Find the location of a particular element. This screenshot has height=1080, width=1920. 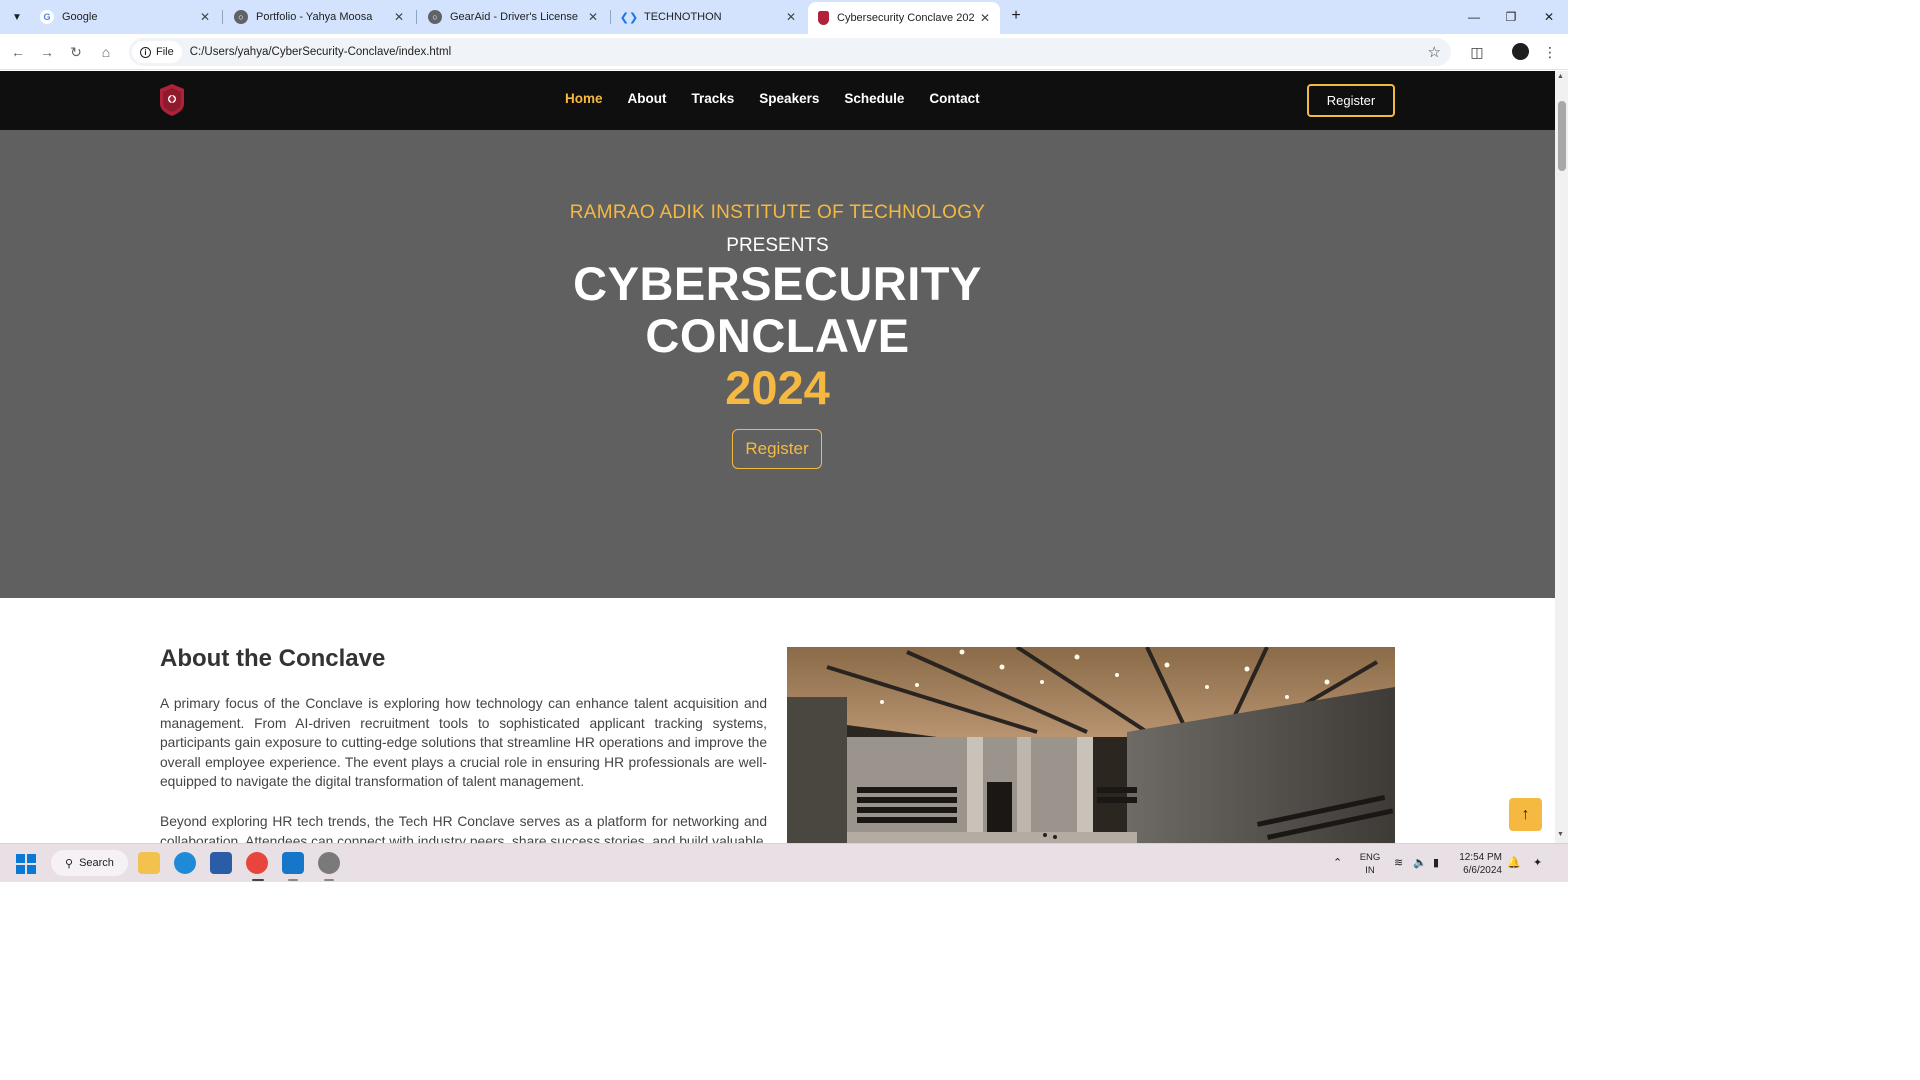

new-tab-button: + is located at coordinates (1016, 16).